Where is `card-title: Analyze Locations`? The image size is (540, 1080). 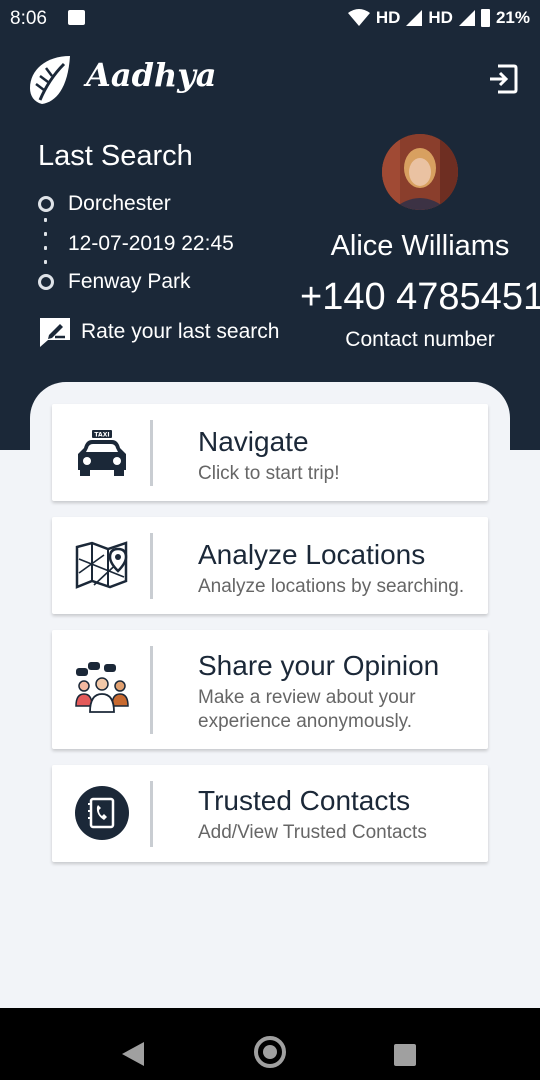
card-title: Analyze Locations is located at coordinates (312, 554).